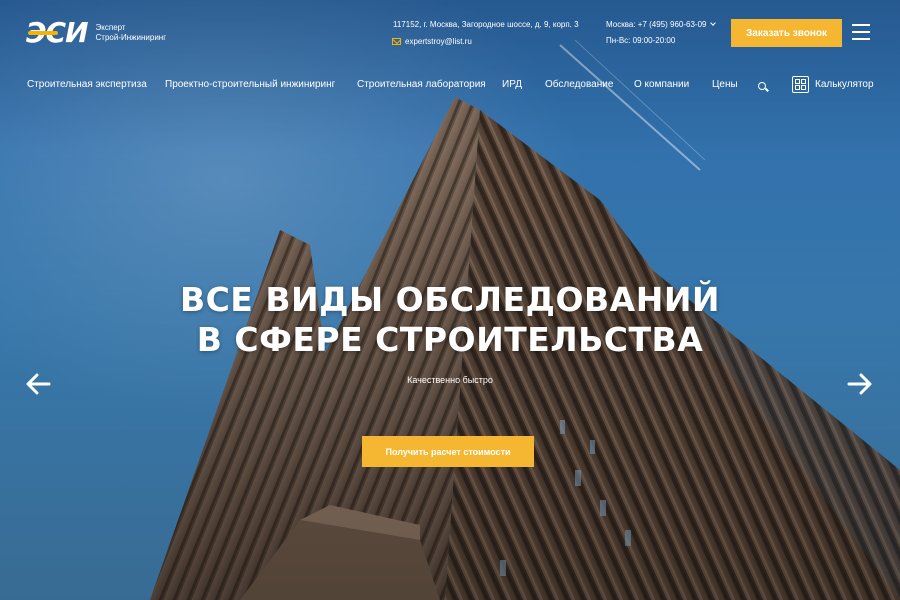 This screenshot has width=900, height=600. Describe the element at coordinates (725, 84) in the screenshot. I see `nav-item-prices: Цены` at that location.